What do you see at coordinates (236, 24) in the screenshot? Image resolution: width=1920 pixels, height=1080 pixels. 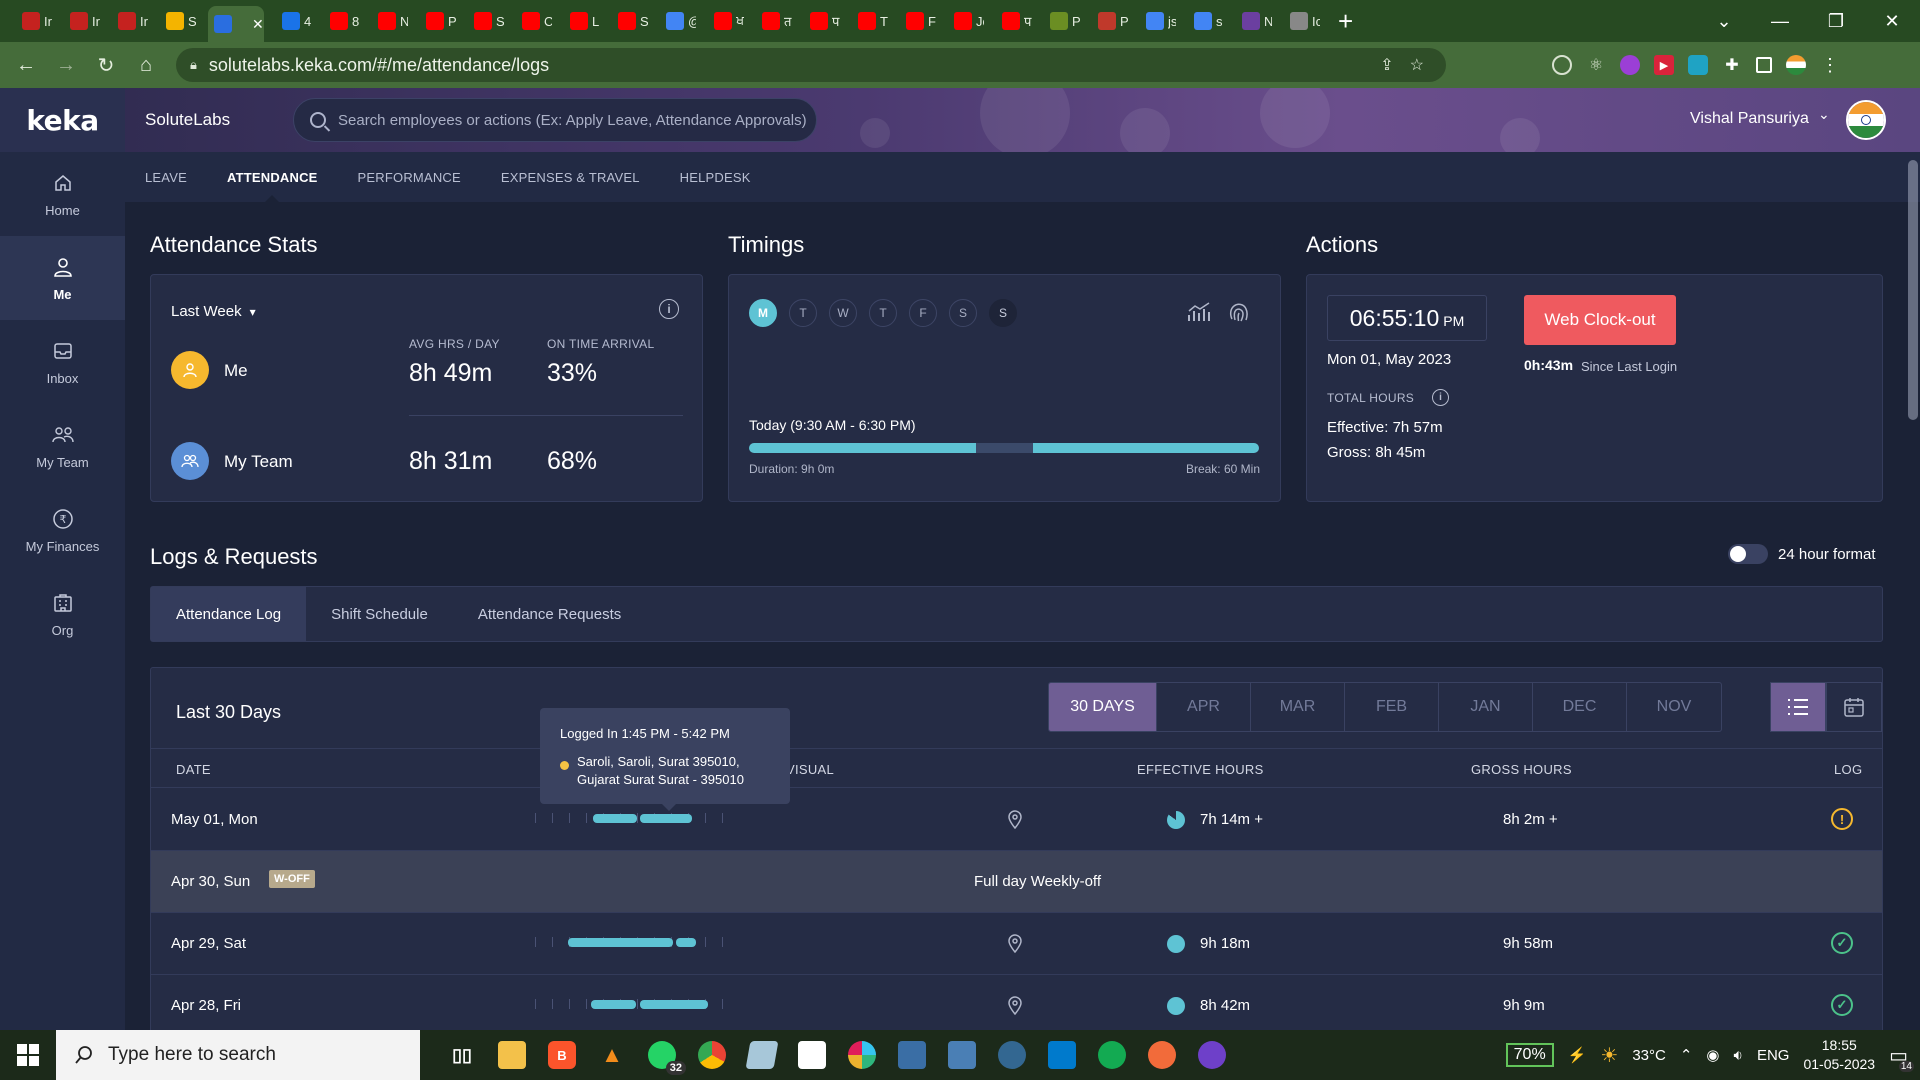 I see `browser-tab: ✕` at bounding box center [236, 24].